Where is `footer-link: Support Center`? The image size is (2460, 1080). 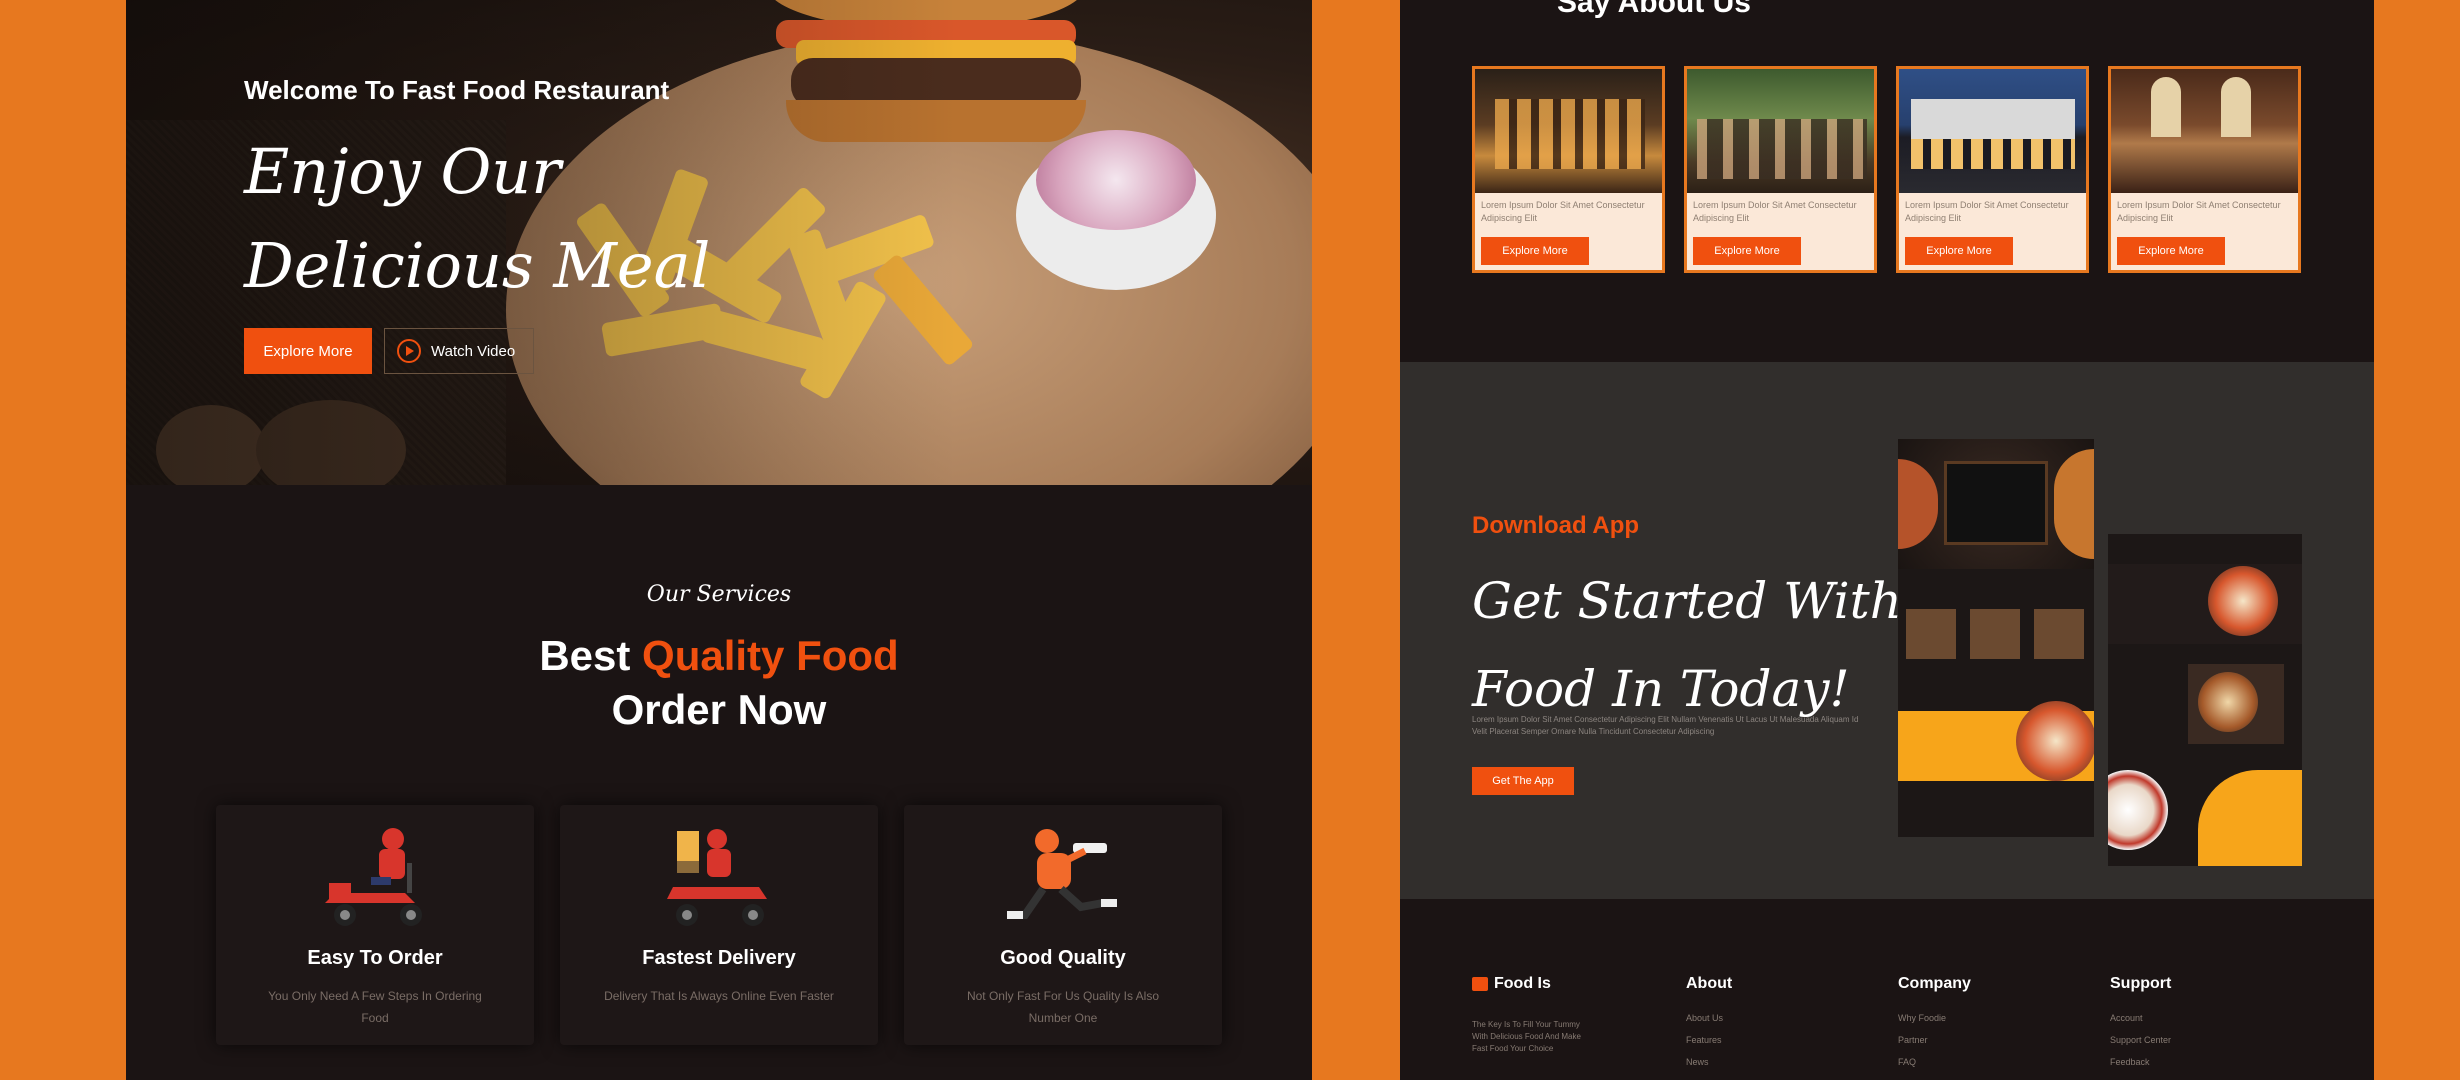 footer-link: Support Center is located at coordinates (2140, 1040).